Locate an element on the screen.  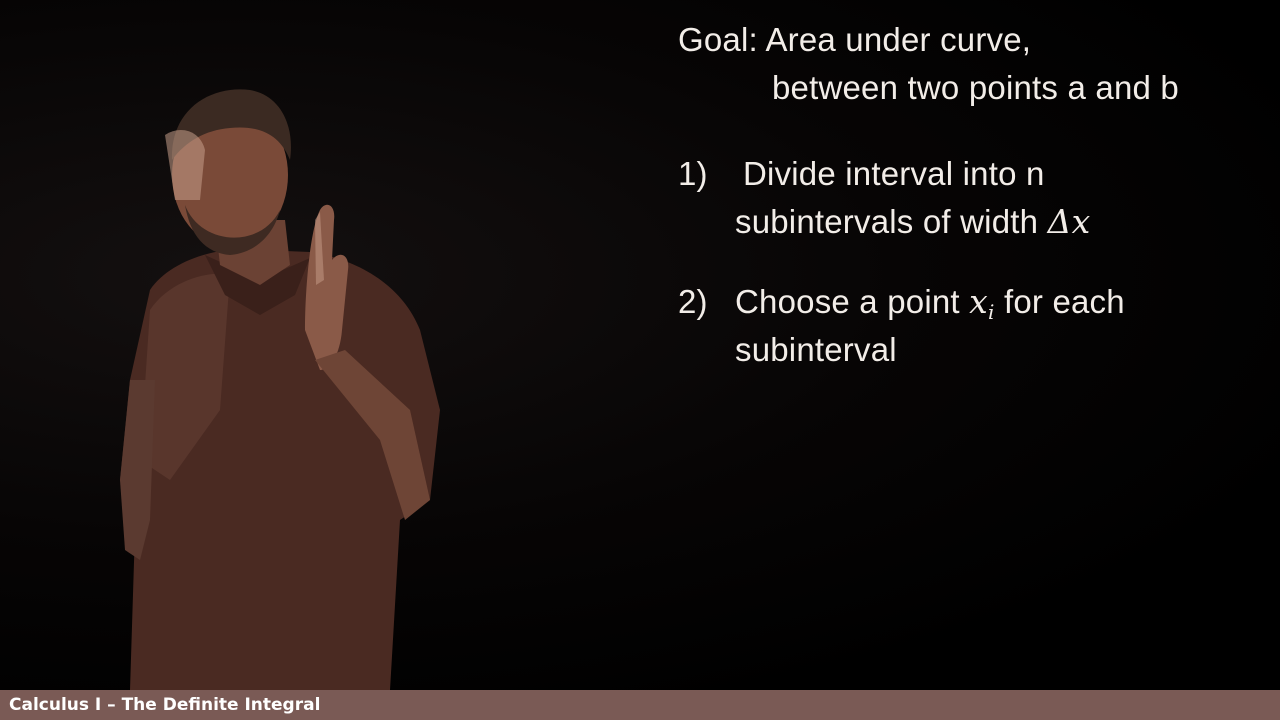
step2-line1-text: Choose a point is located at coordinates (852, 301).